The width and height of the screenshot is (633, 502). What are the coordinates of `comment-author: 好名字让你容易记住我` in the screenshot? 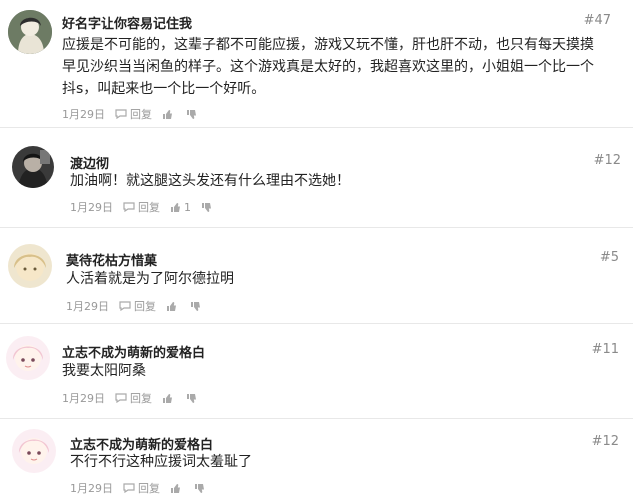 It's located at (127, 22).